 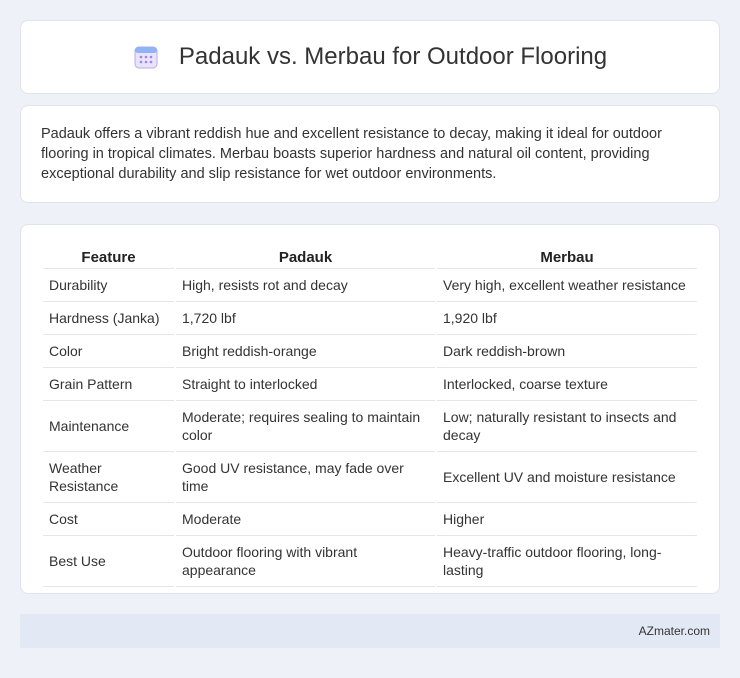 I want to click on feature-cell: Hardness (Janka), so click(x=109, y=318).